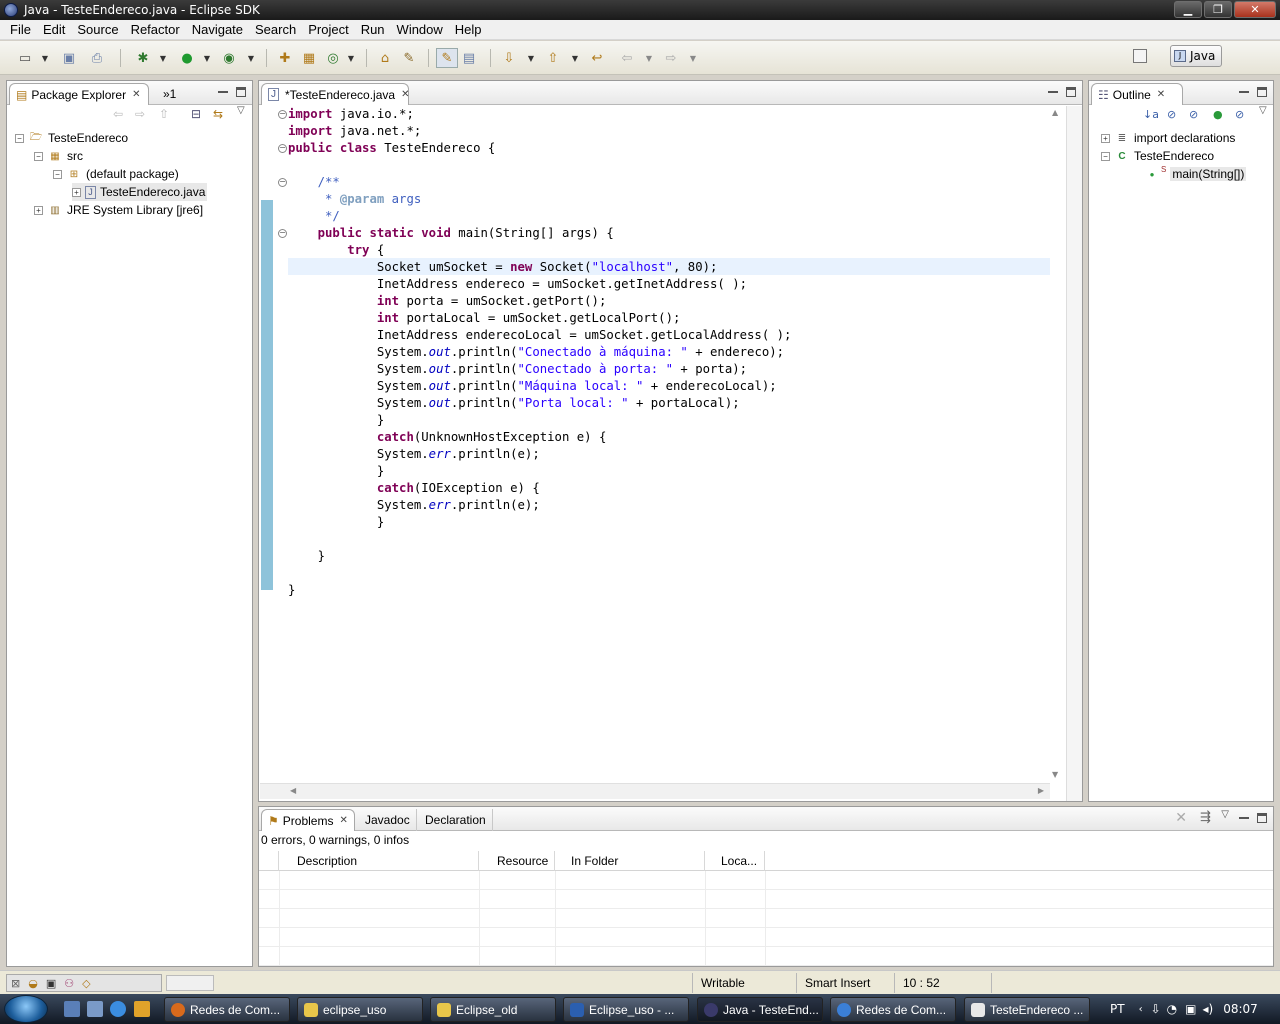 This screenshot has height=1024, width=1280. What do you see at coordinates (627, 58) in the screenshot?
I see `back-icon: ⇦` at bounding box center [627, 58].